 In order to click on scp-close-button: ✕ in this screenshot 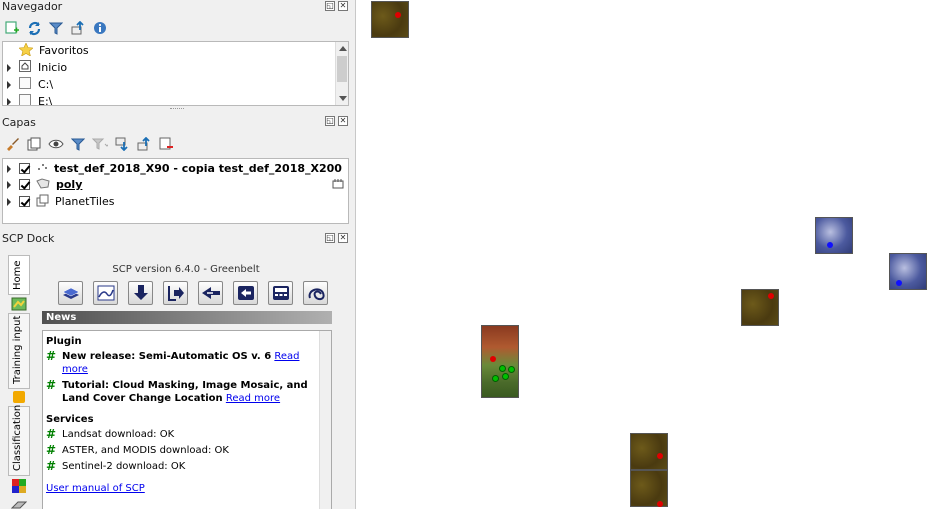, I will do `click(343, 238)`.